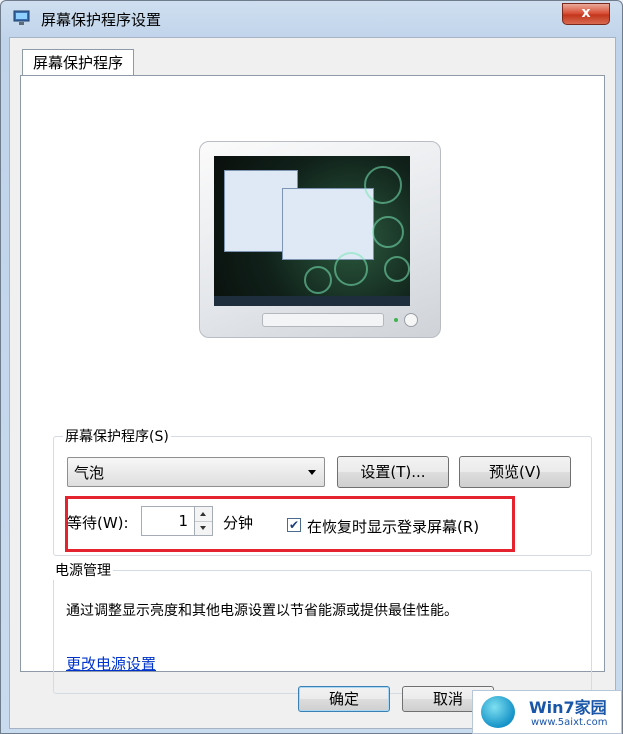  Describe the element at coordinates (515, 472) in the screenshot. I see `preview-button: 预览(V)` at that location.